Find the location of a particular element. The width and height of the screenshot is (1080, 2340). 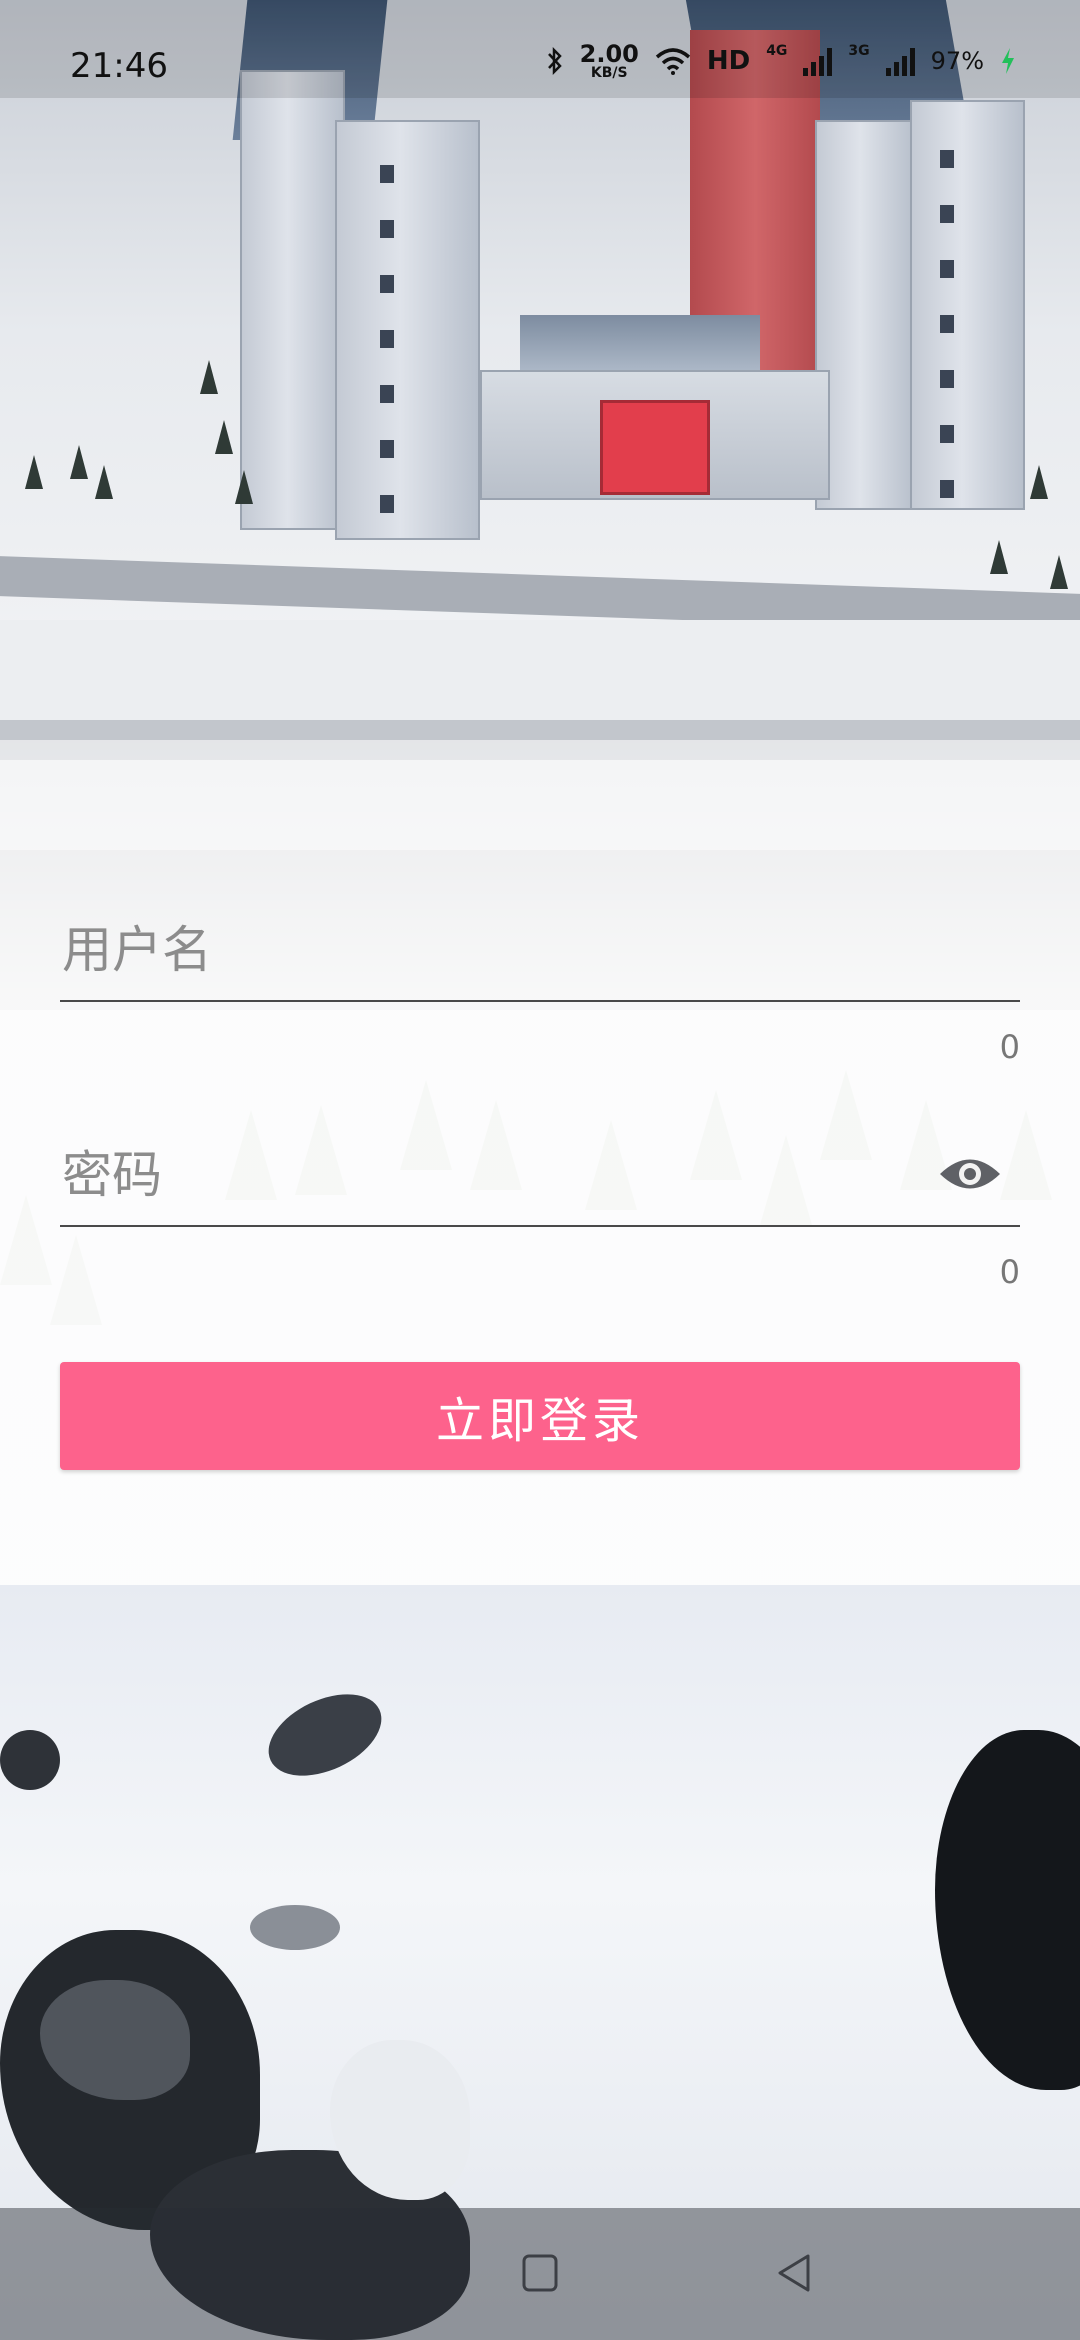

bluetooth-icon is located at coordinates (554, 61).